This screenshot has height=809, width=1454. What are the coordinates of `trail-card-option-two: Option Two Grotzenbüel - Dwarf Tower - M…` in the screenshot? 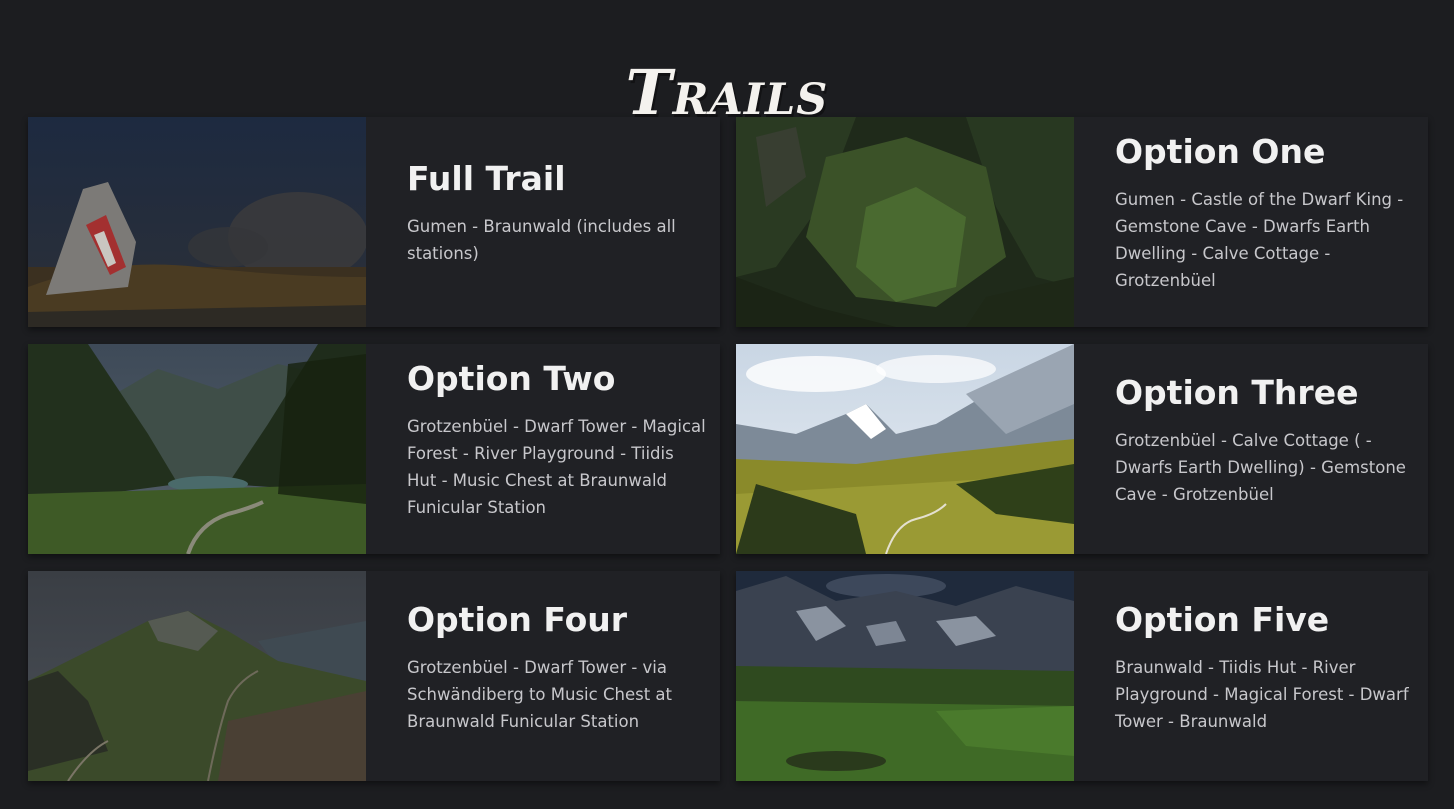 It's located at (374, 449).